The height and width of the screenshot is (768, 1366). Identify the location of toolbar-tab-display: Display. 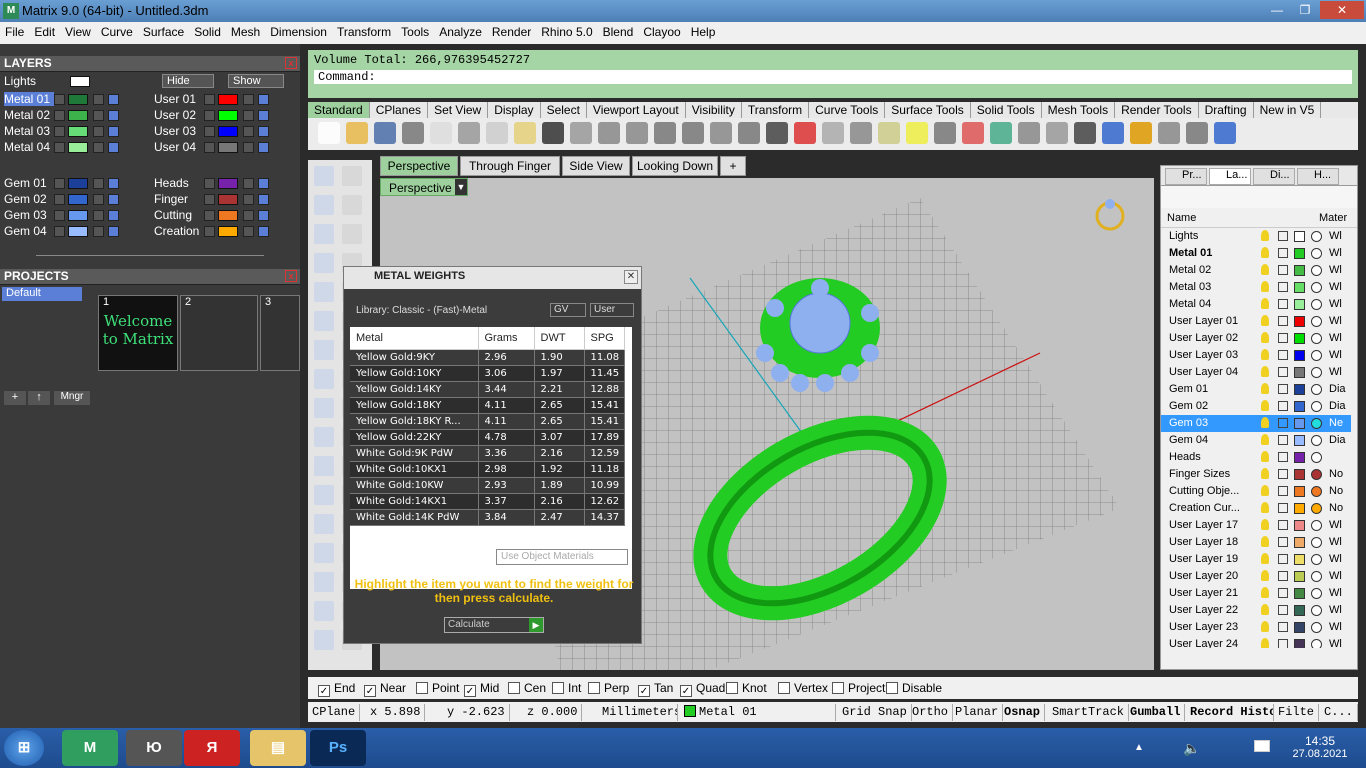
(514, 110).